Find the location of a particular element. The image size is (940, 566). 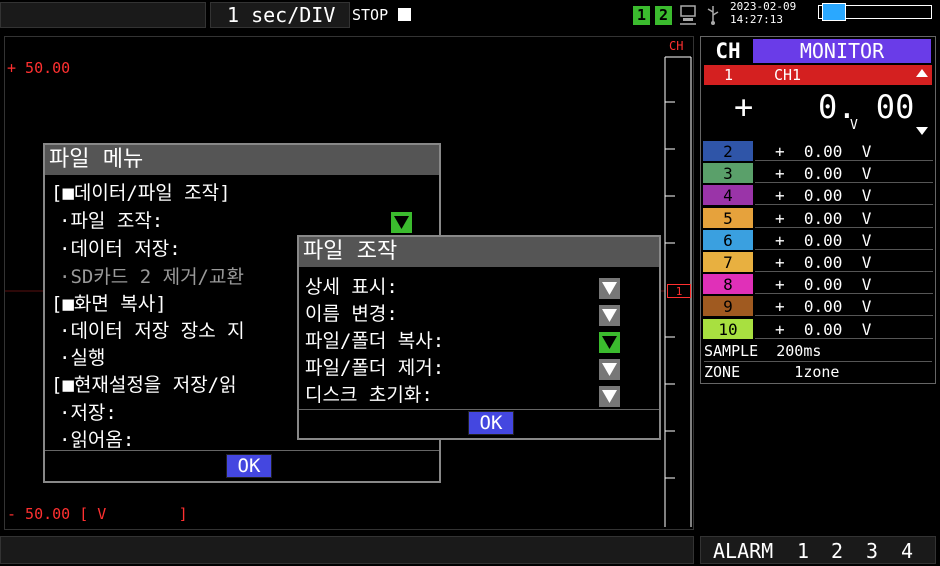

network-icon is located at coordinates (688, 15).